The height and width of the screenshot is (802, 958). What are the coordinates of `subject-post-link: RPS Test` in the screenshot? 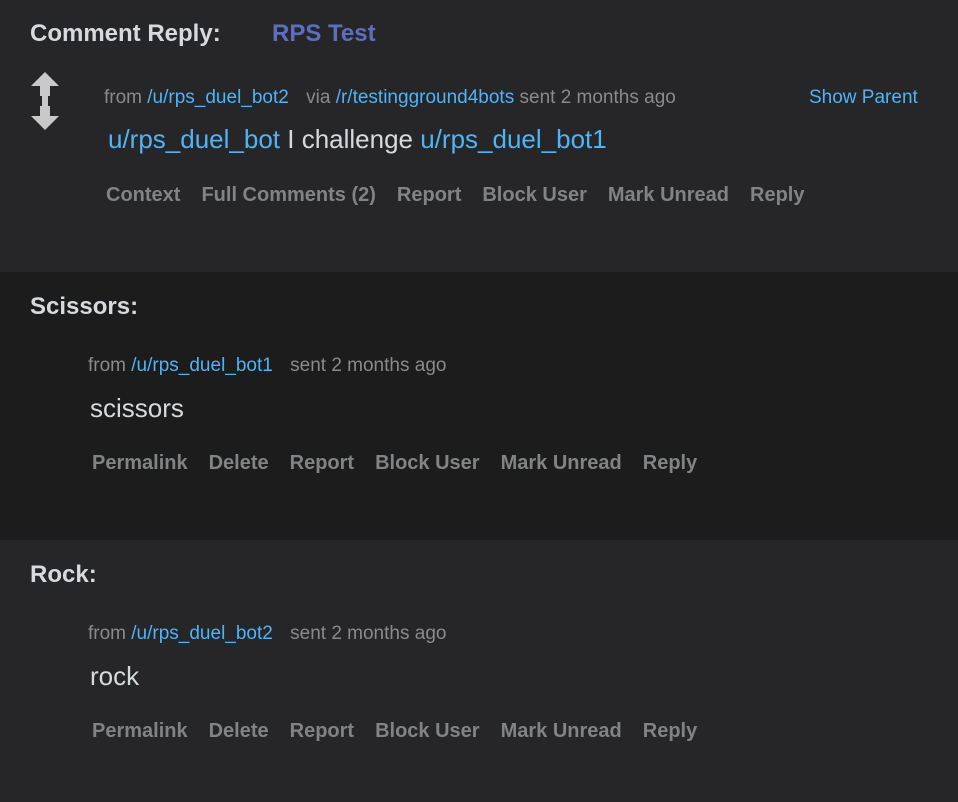 It's located at (324, 34).